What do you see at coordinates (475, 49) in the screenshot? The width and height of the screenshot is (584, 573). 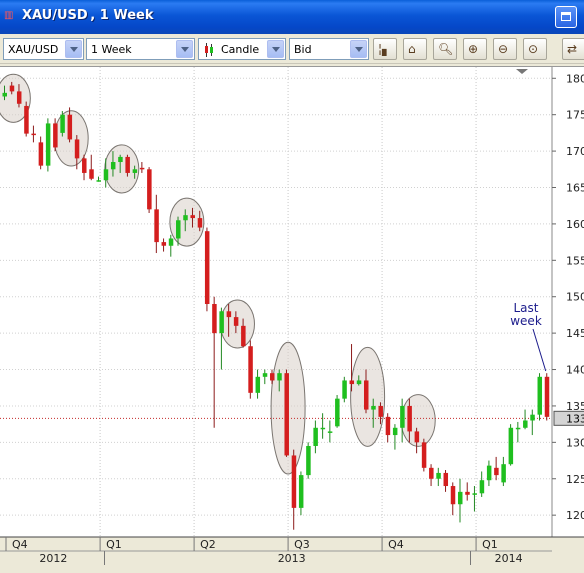 I see `zoom-in-button: ⊕` at bounding box center [475, 49].